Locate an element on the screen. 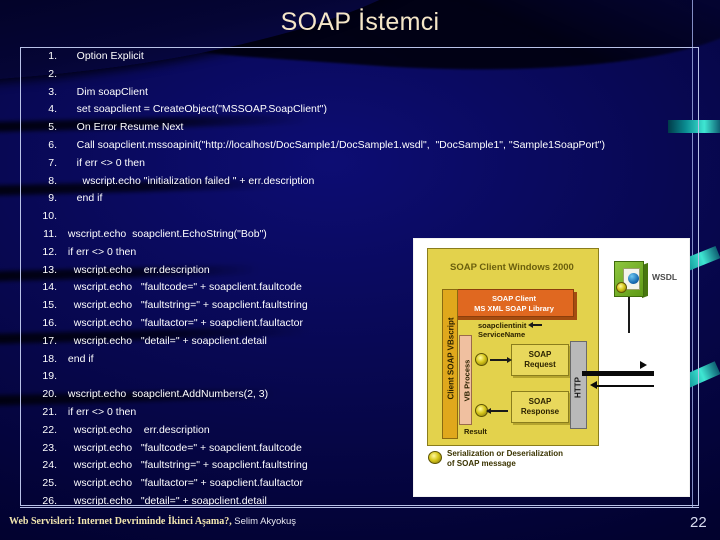  soap-response-line2: Response is located at coordinates (540, 411).